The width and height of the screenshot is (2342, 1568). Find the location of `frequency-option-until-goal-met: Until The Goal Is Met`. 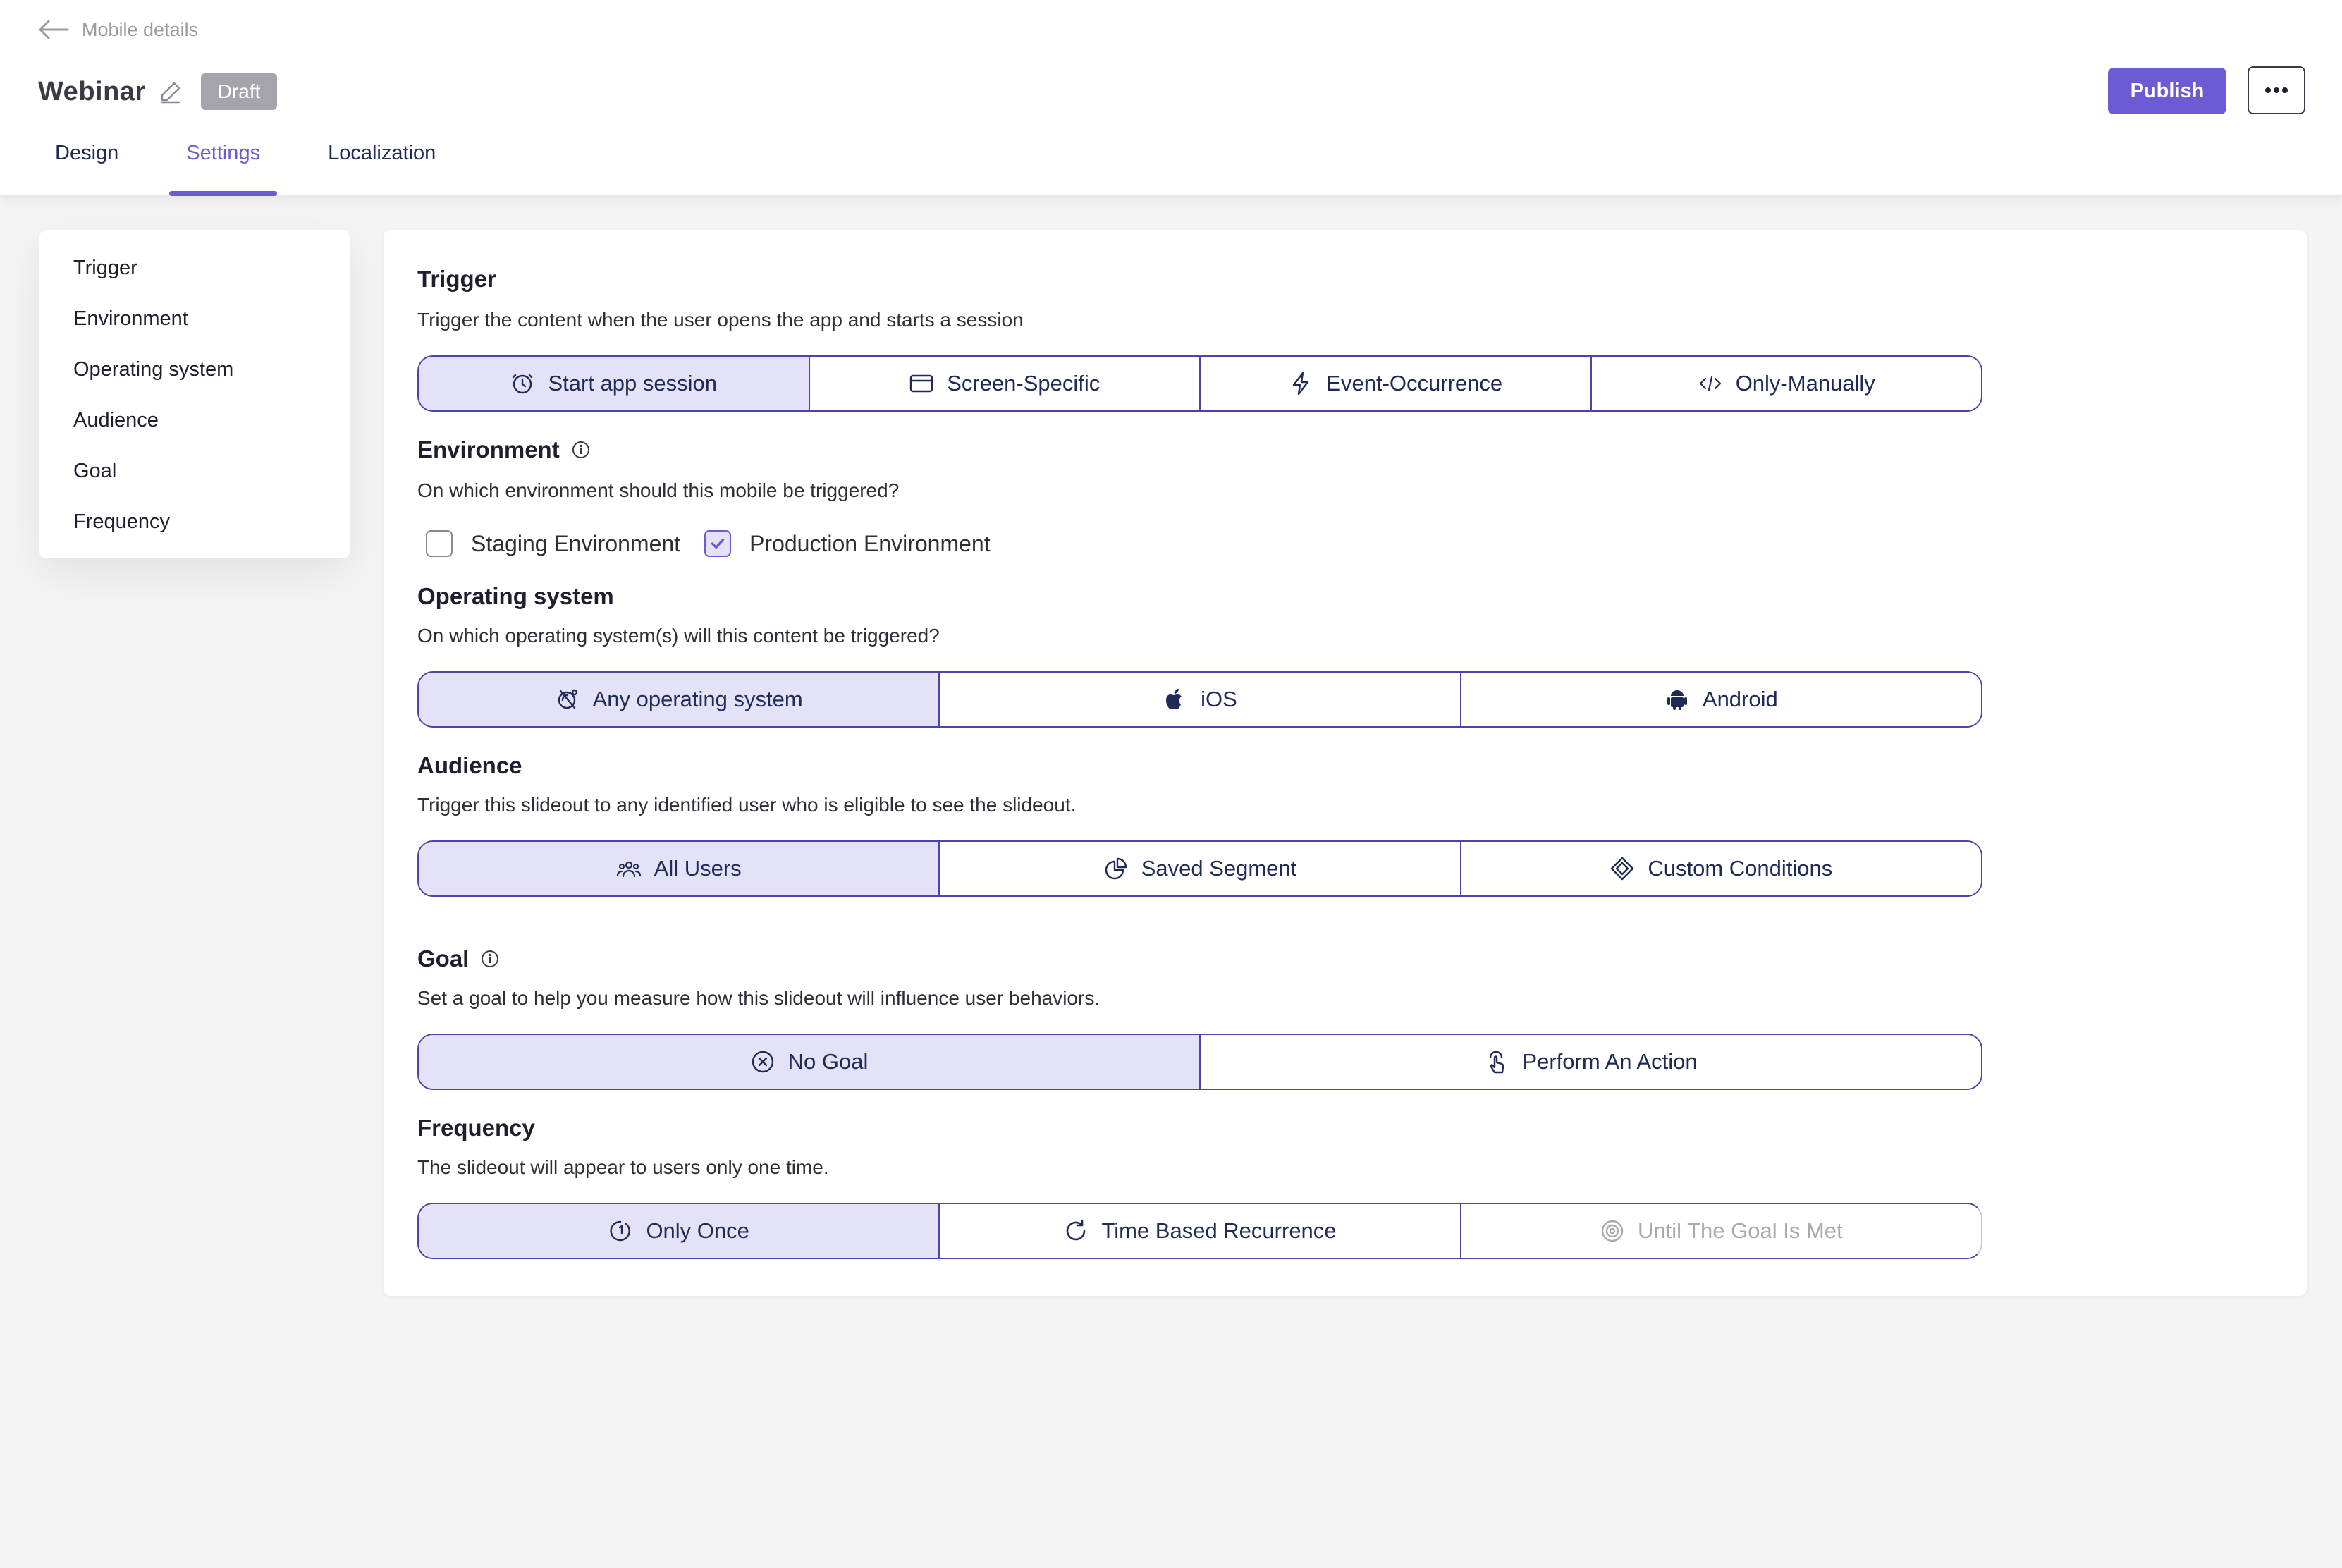

frequency-option-until-goal-met: Until The Goal Is Met is located at coordinates (1720, 1231).